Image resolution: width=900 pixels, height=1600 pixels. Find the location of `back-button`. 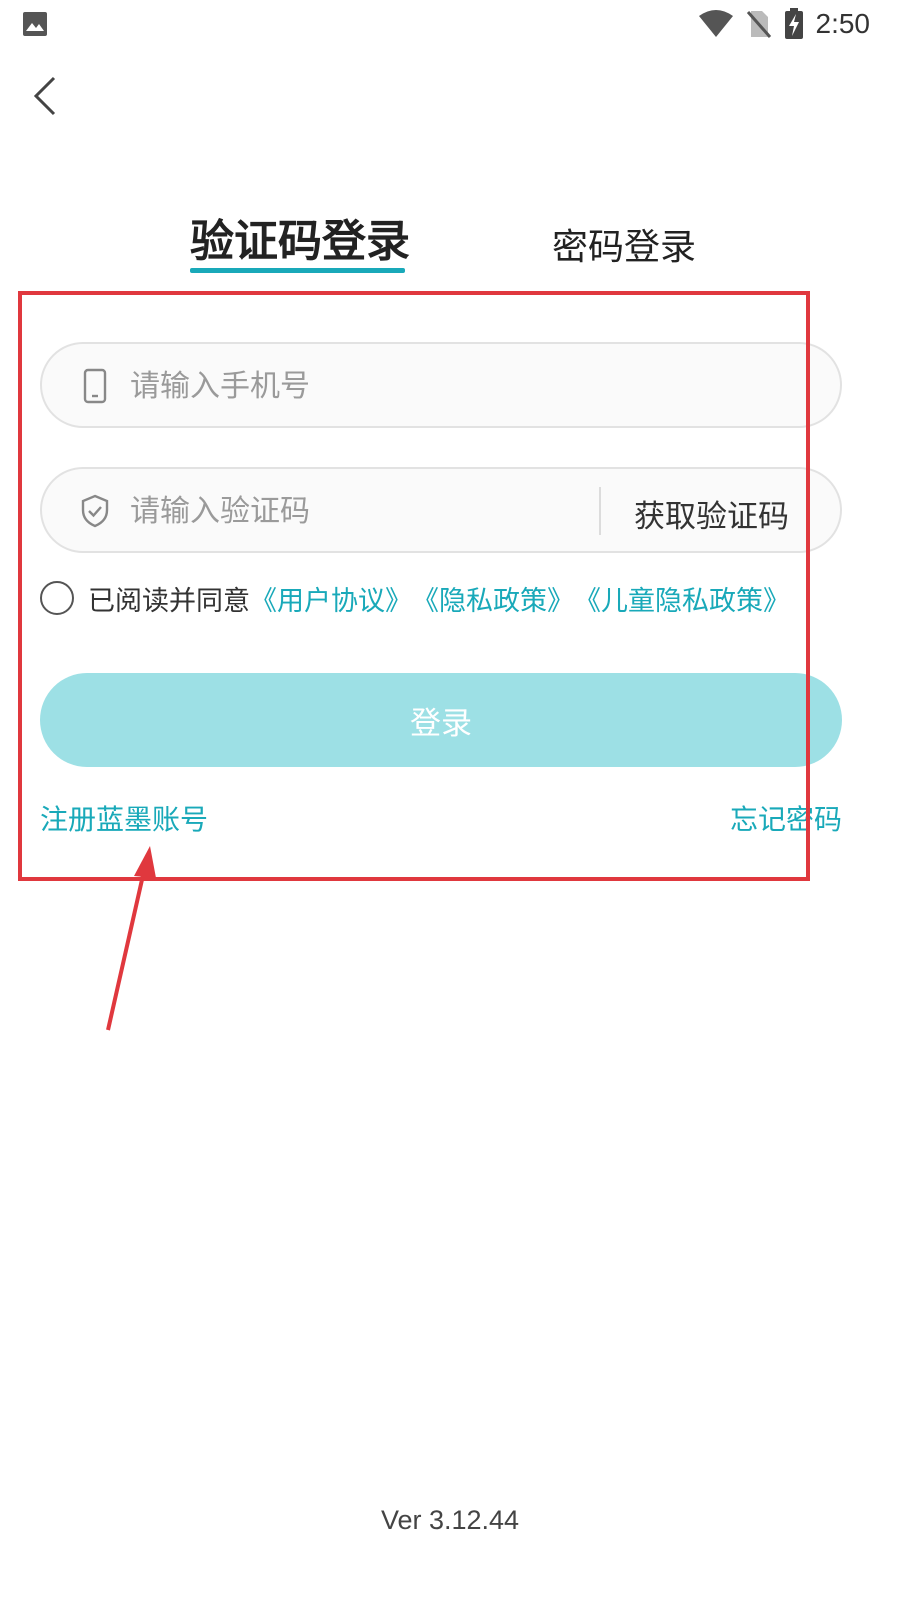

back-button is located at coordinates (48, 96).